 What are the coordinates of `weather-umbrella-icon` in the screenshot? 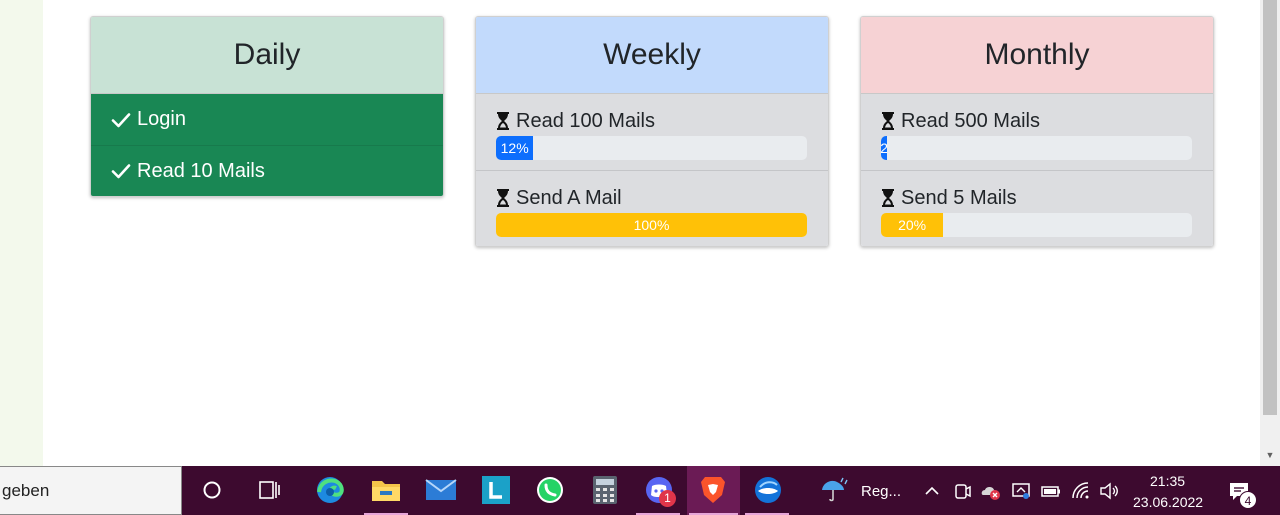 It's located at (834, 490).